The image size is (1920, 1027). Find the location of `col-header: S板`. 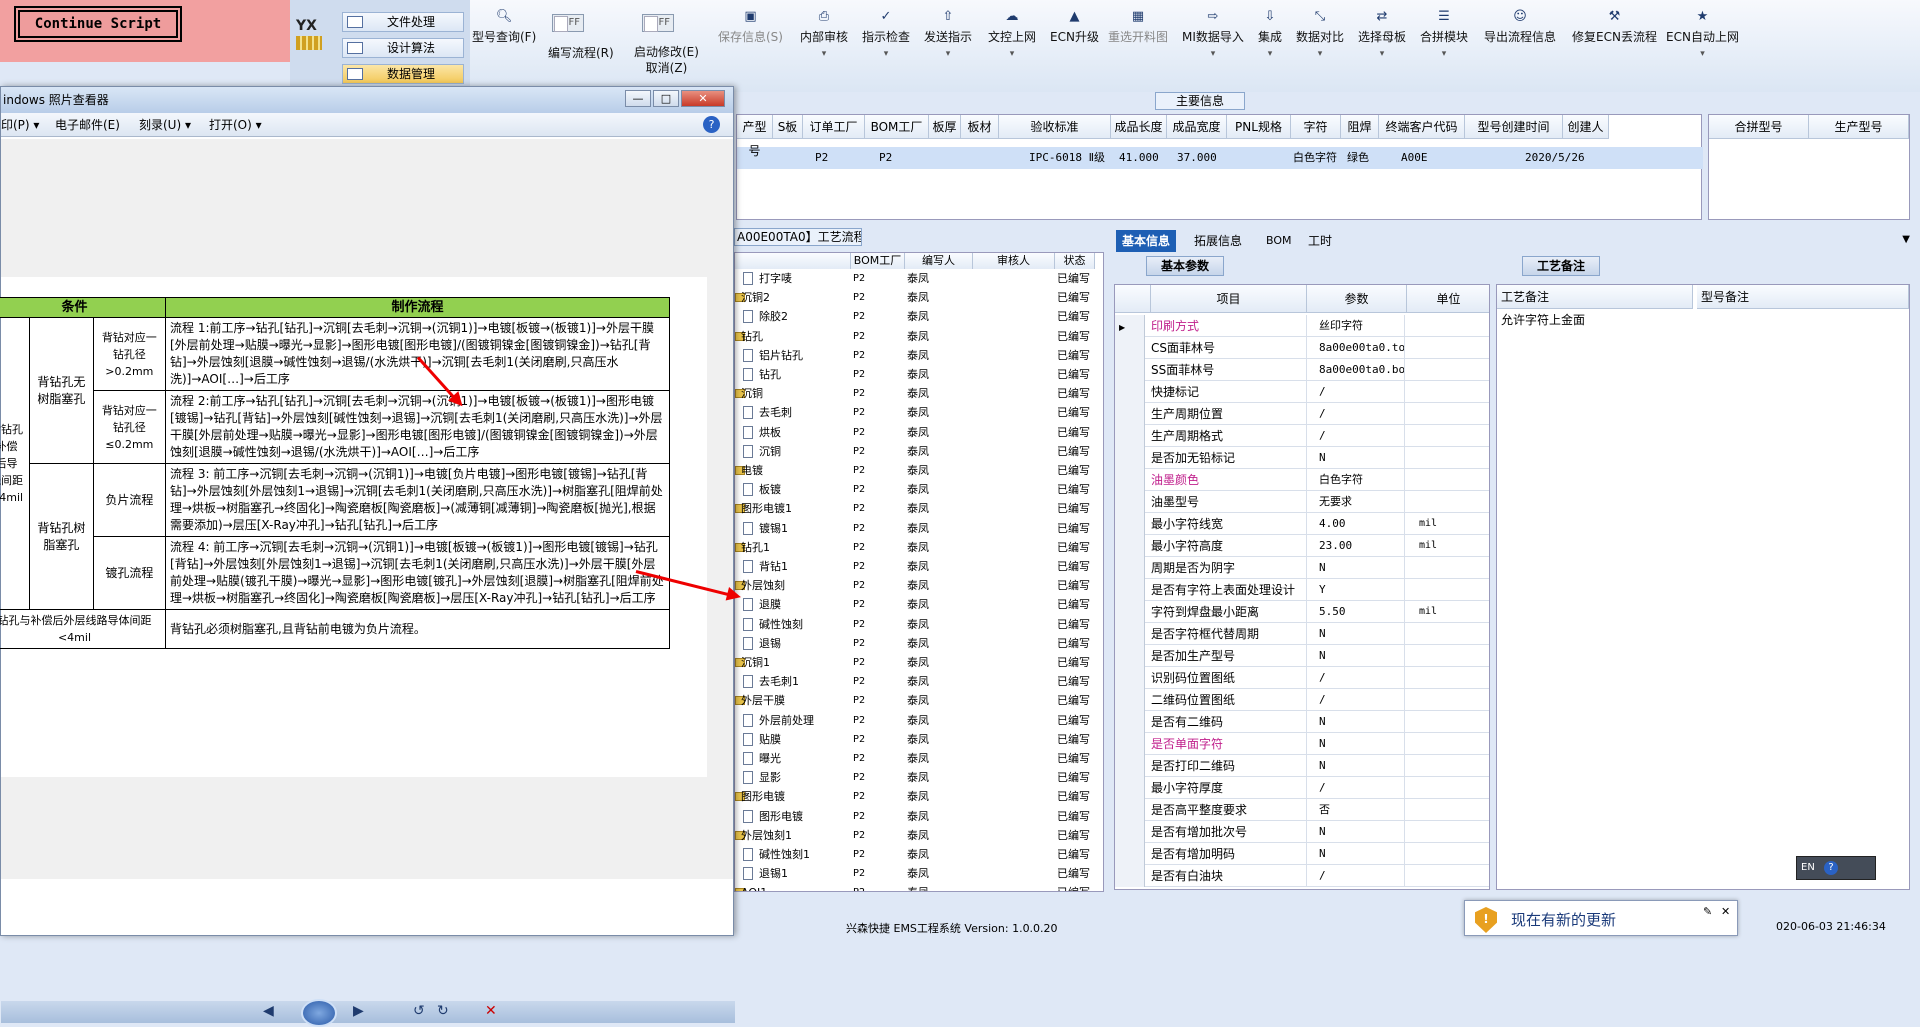

col-header: S板 is located at coordinates (788, 127).